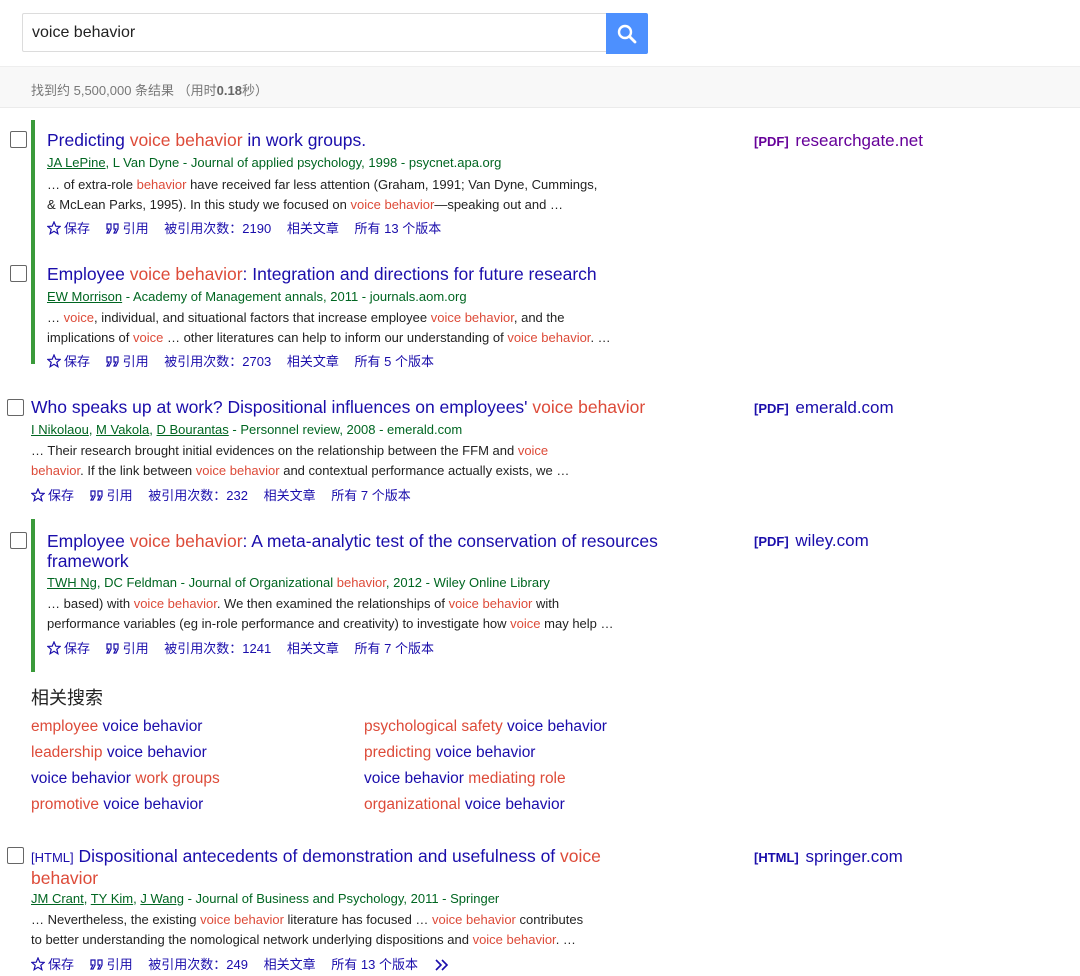  What do you see at coordinates (146, 162) in the screenshot?
I see `author-name: L Van Dyne` at bounding box center [146, 162].